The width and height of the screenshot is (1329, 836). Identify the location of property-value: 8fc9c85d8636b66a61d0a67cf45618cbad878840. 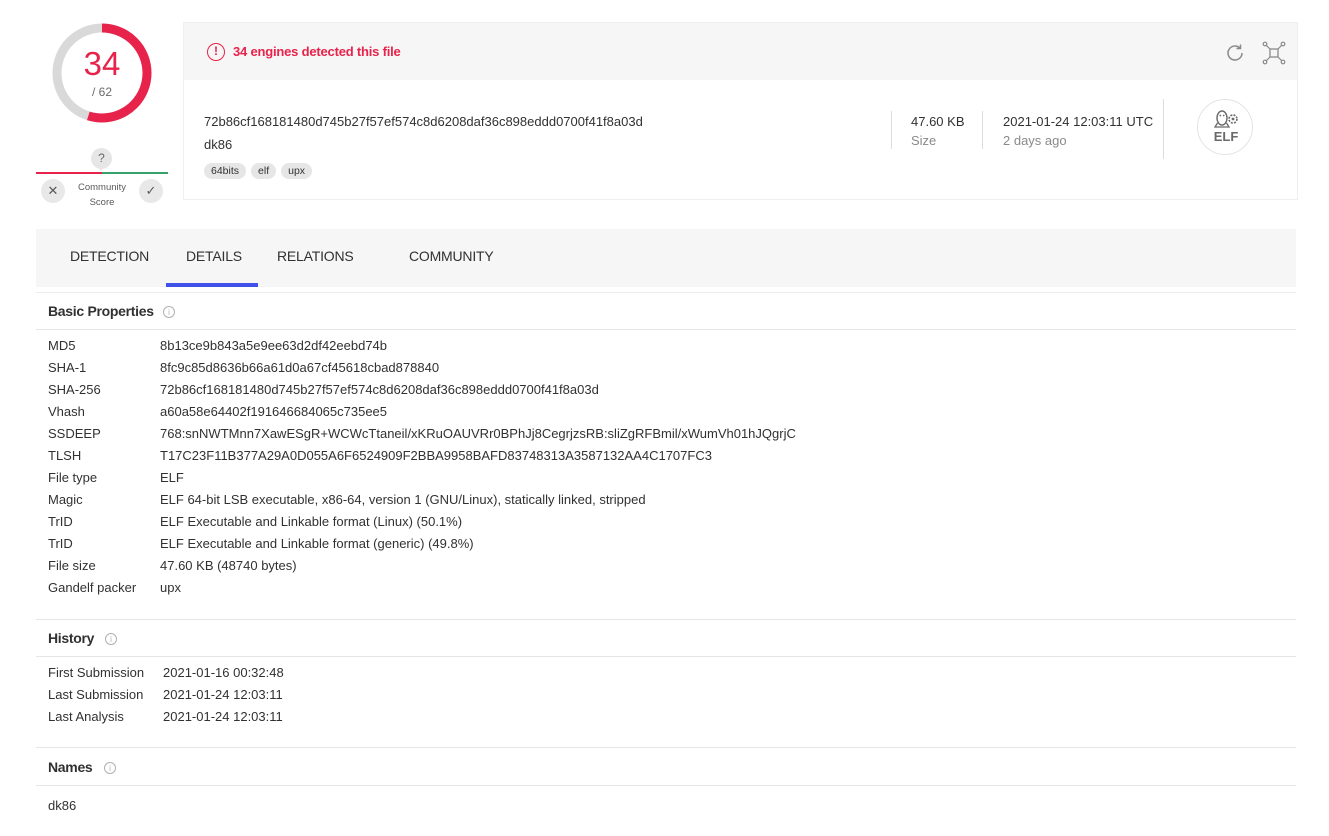
(300, 367).